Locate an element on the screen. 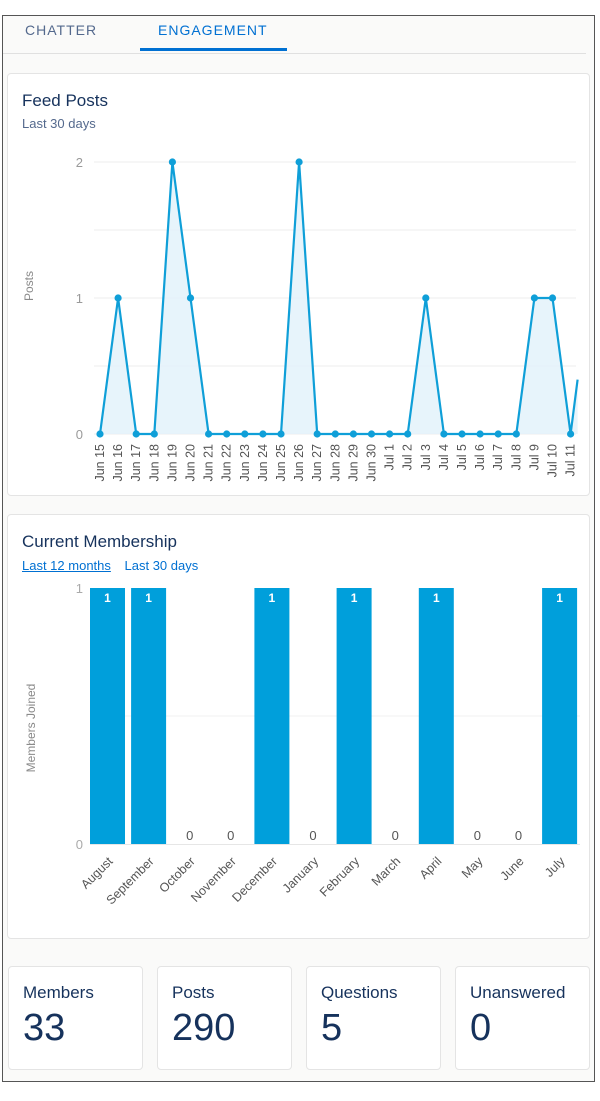 The height and width of the screenshot is (1101, 600). stat-value: 290 is located at coordinates (204, 1028).